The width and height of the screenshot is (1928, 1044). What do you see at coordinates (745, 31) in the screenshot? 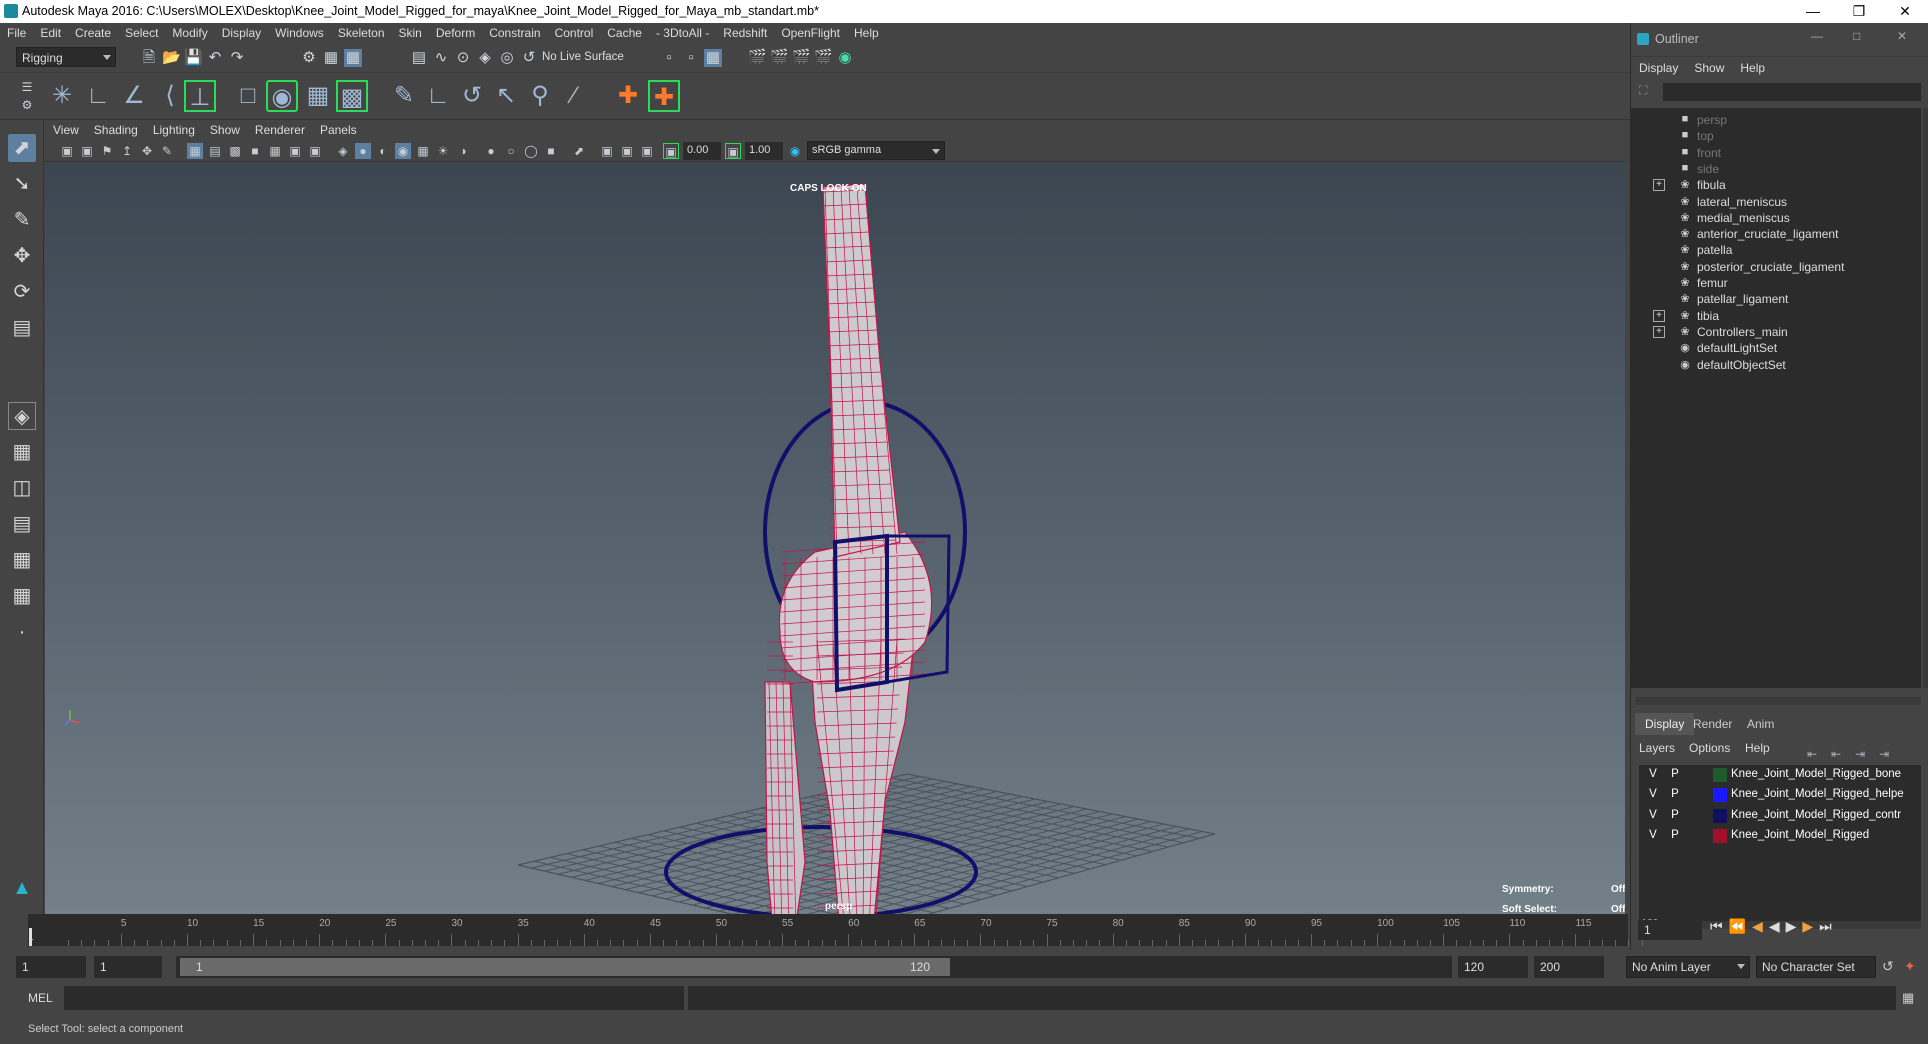
I see `menu-redshift: Redshift` at bounding box center [745, 31].